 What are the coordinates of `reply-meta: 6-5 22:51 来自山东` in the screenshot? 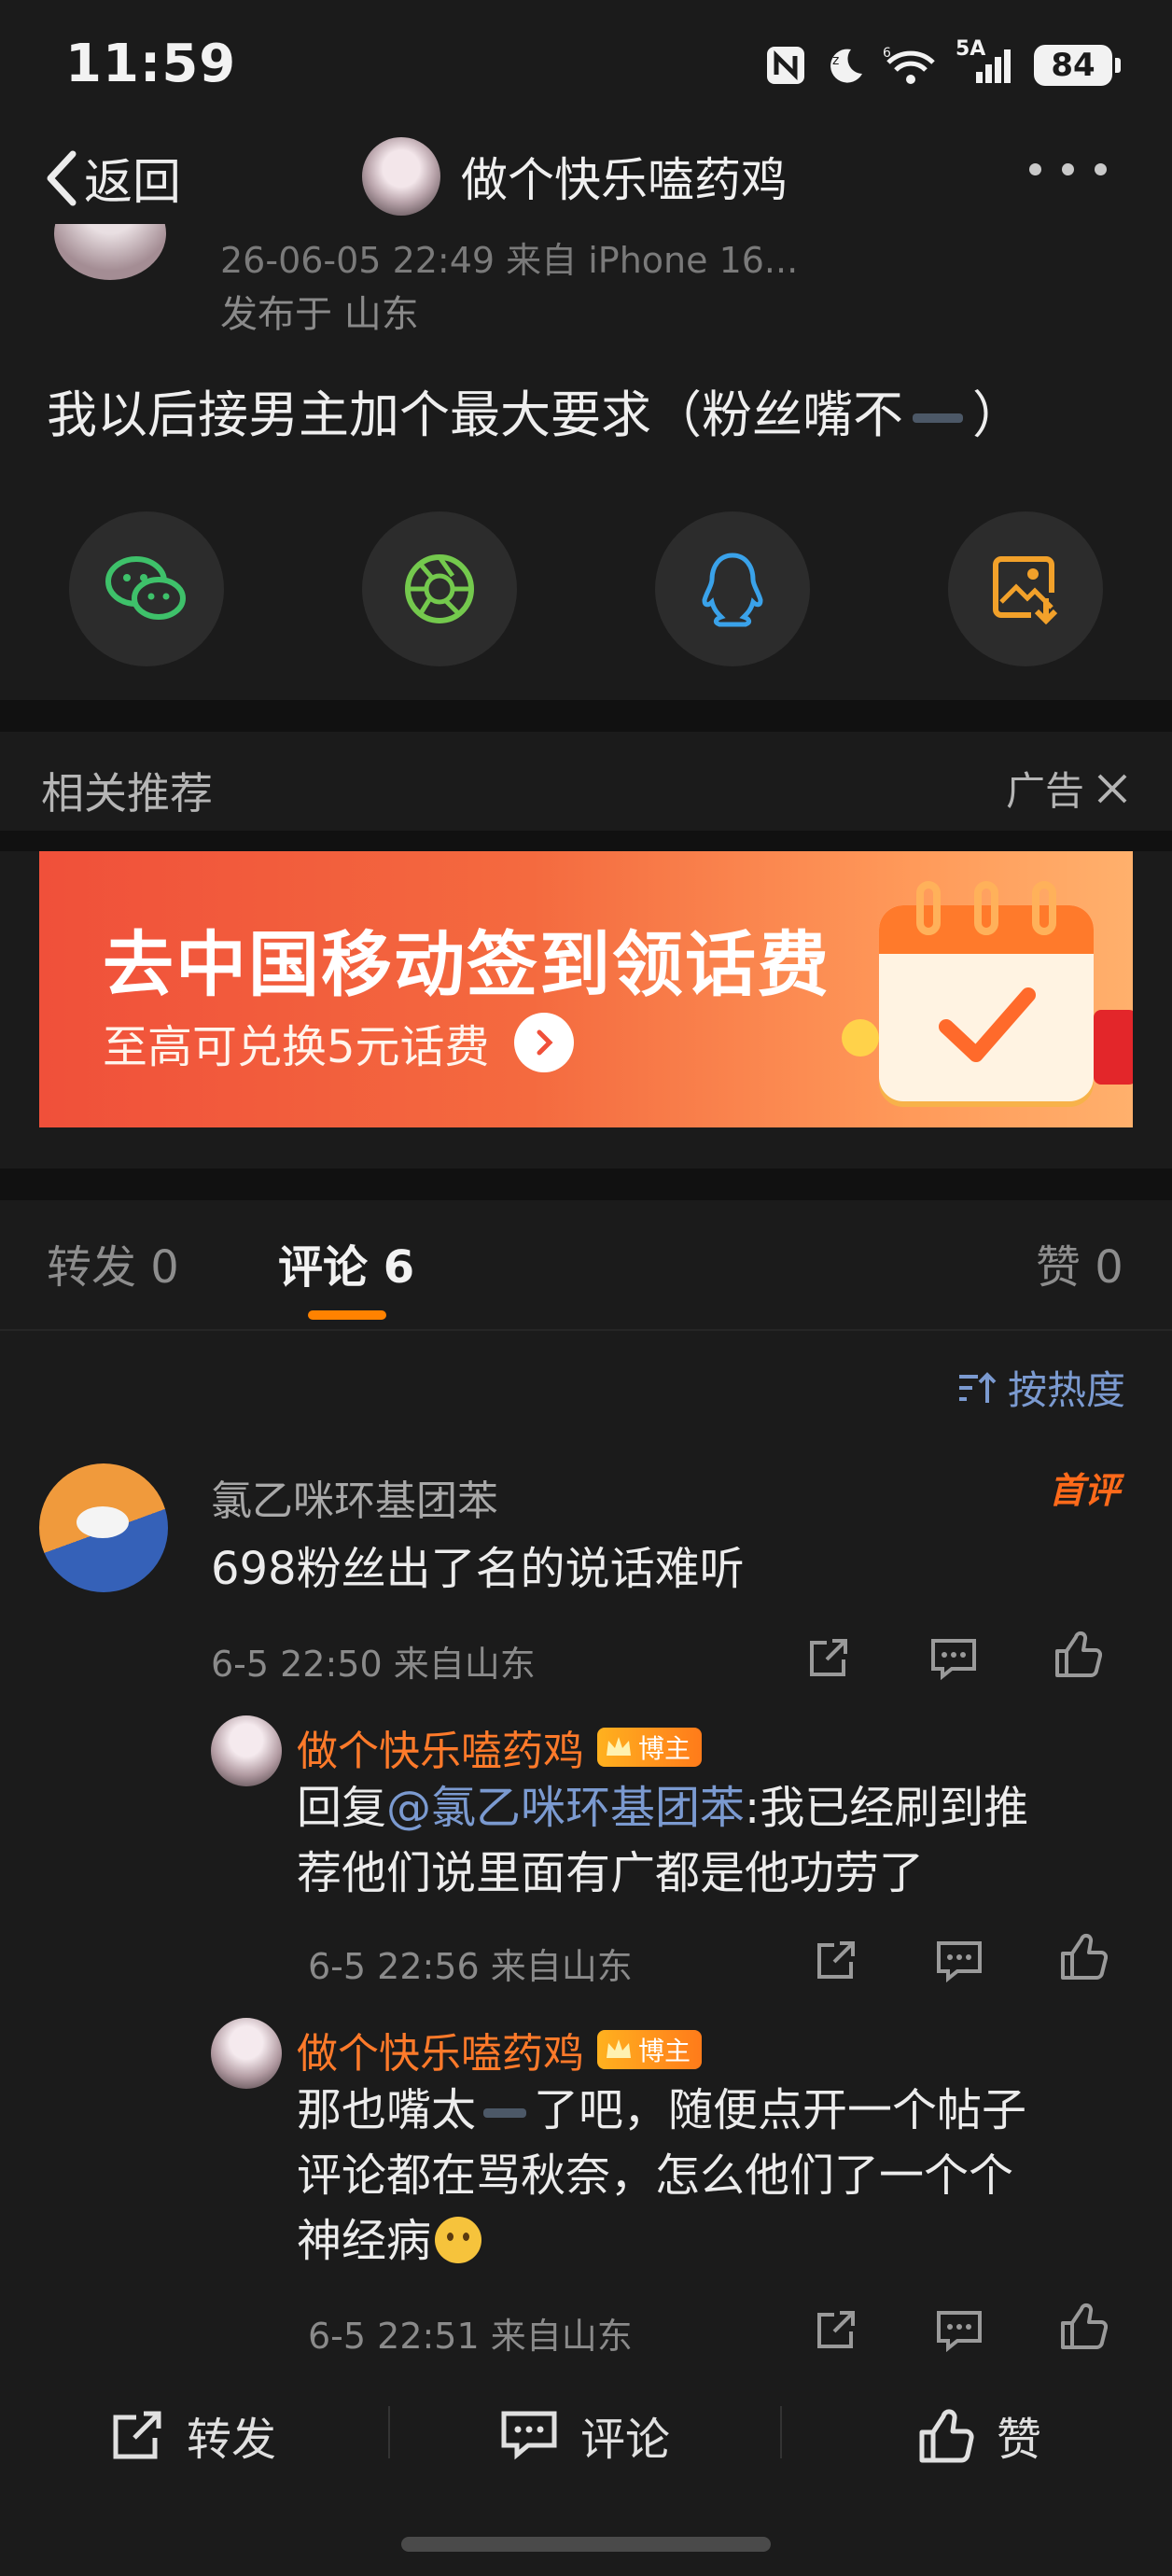 It's located at (470, 2336).